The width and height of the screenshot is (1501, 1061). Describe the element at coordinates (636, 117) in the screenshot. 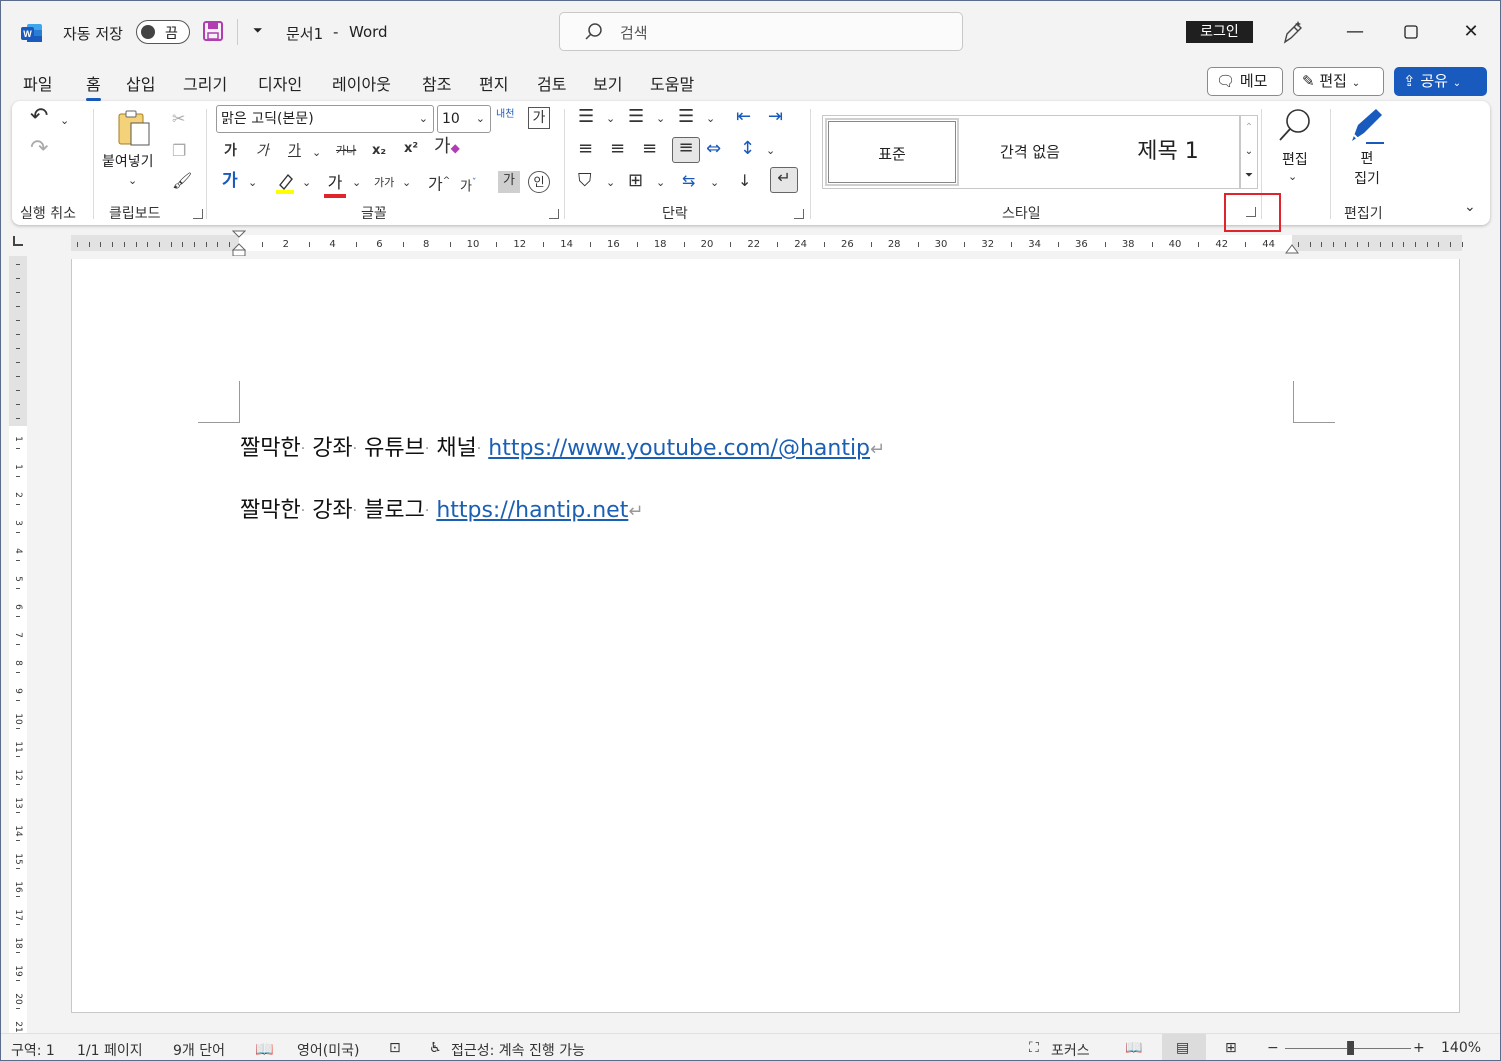

I see `numbering-icon: ☰` at that location.